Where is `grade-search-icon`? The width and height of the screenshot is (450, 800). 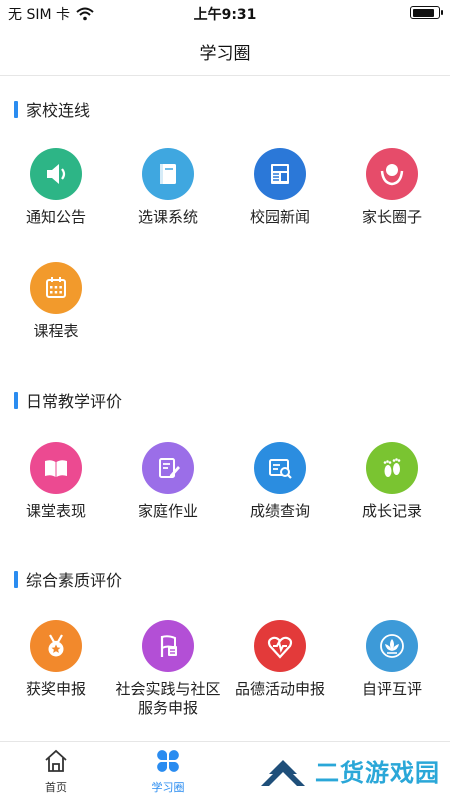 grade-search-icon is located at coordinates (280, 469).